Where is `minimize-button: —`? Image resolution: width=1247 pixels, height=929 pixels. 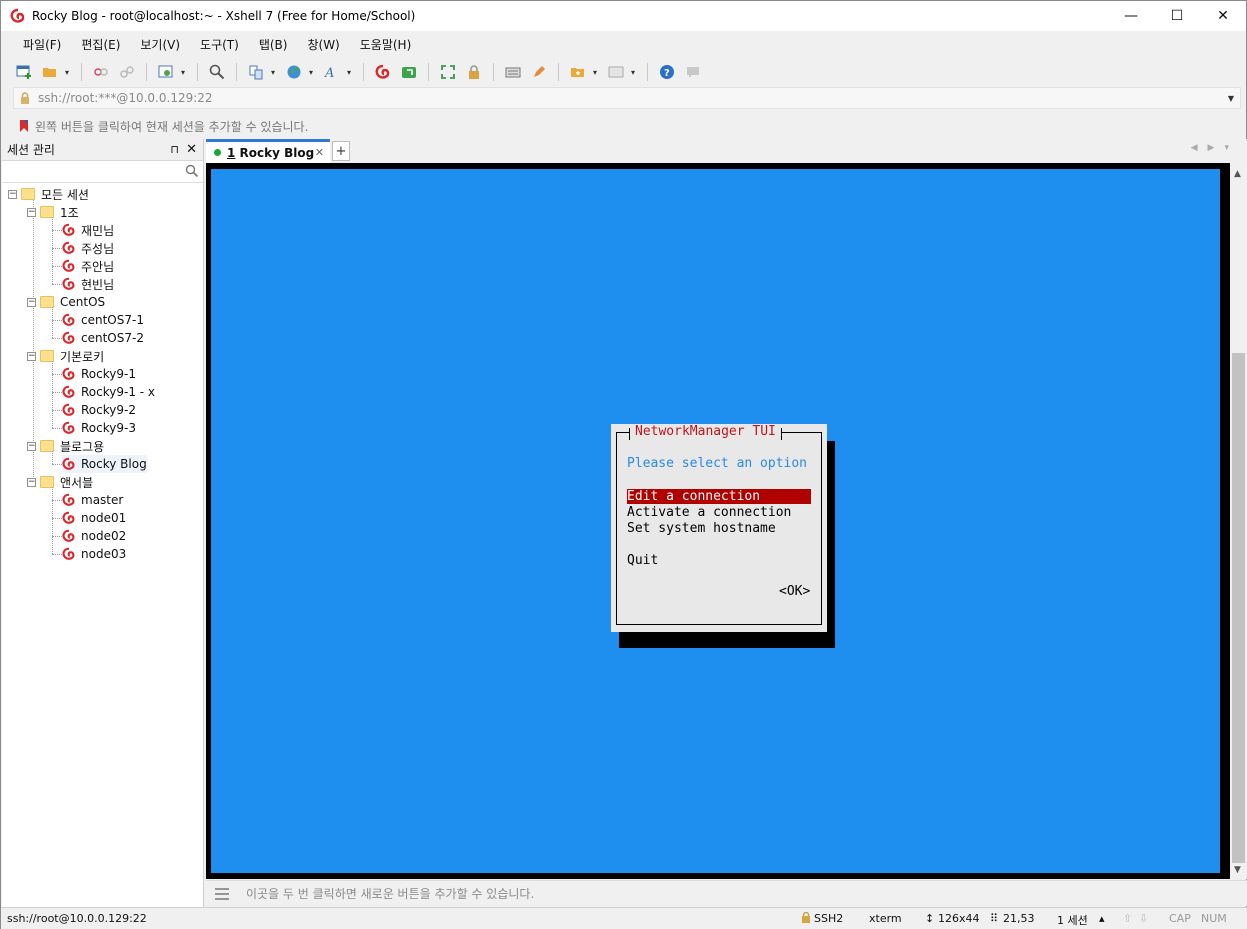 minimize-button: — is located at coordinates (1131, 16).